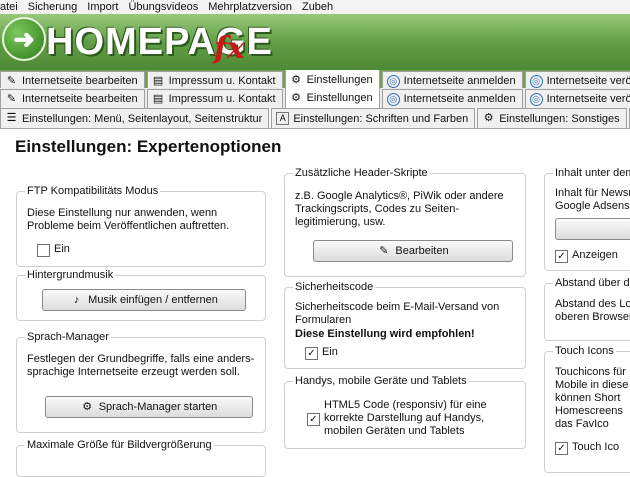  I want to click on responsive-line2: korrekte Darstellung auf Handys,, so click(404, 418).